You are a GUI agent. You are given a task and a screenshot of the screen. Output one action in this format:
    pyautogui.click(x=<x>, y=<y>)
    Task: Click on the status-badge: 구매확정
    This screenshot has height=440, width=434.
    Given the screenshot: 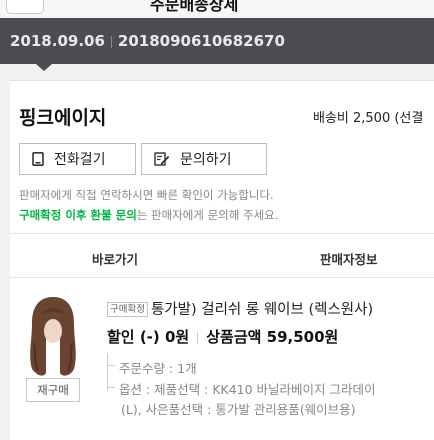 What is the action you would take?
    pyautogui.click(x=127, y=309)
    